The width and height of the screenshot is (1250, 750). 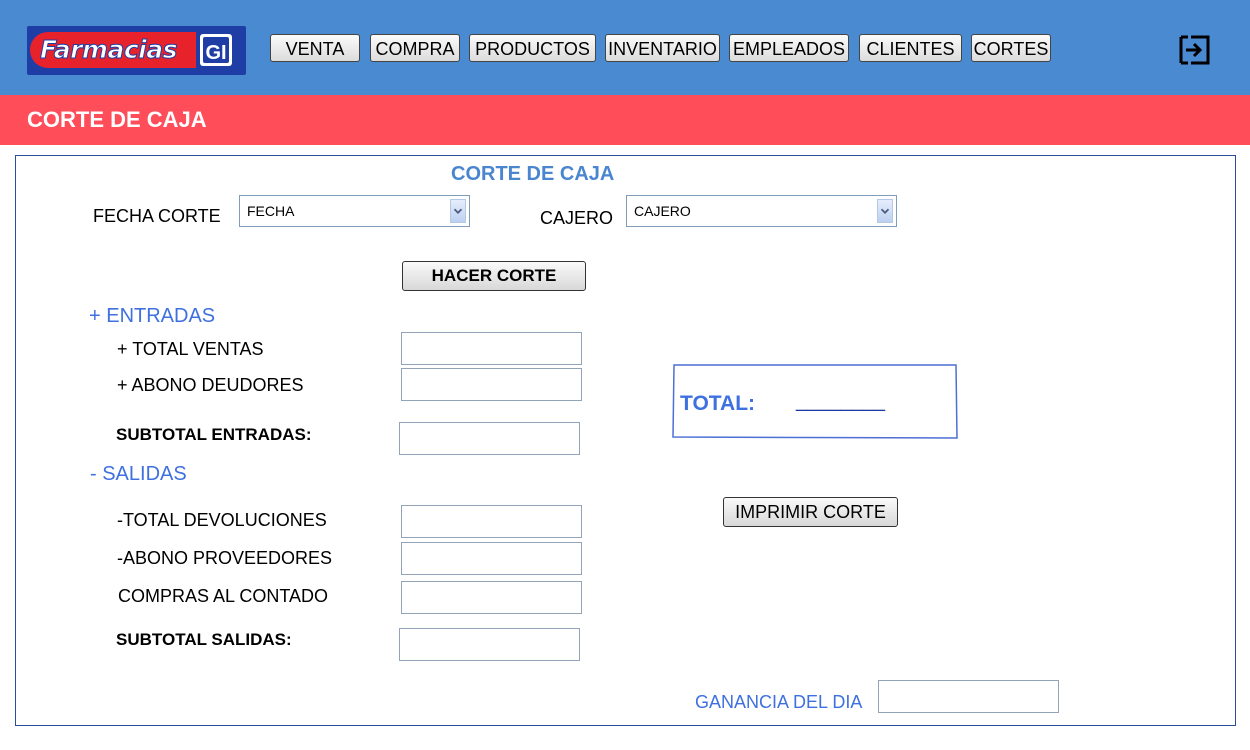 I want to click on fecha-corte-label: FECHA CORTE, so click(x=157, y=216).